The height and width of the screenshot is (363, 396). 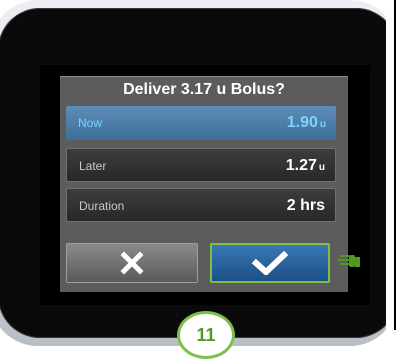 I want to click on confirm-button, so click(x=270, y=263).